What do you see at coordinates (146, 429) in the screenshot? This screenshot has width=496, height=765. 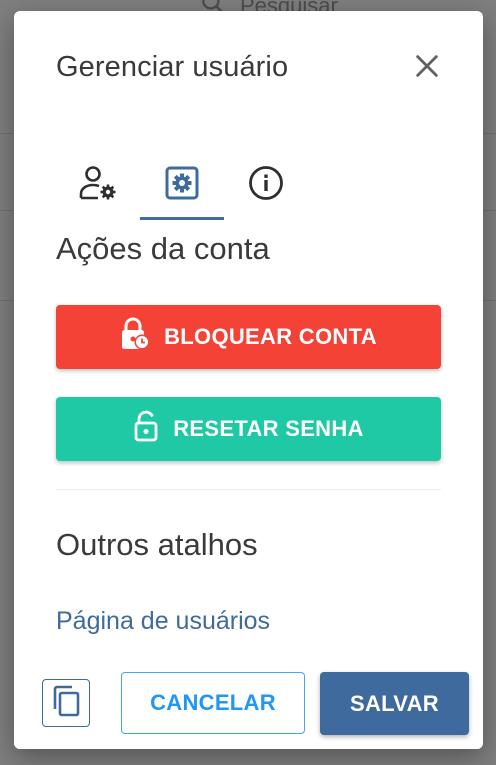 I see `lock-open-icon` at bounding box center [146, 429].